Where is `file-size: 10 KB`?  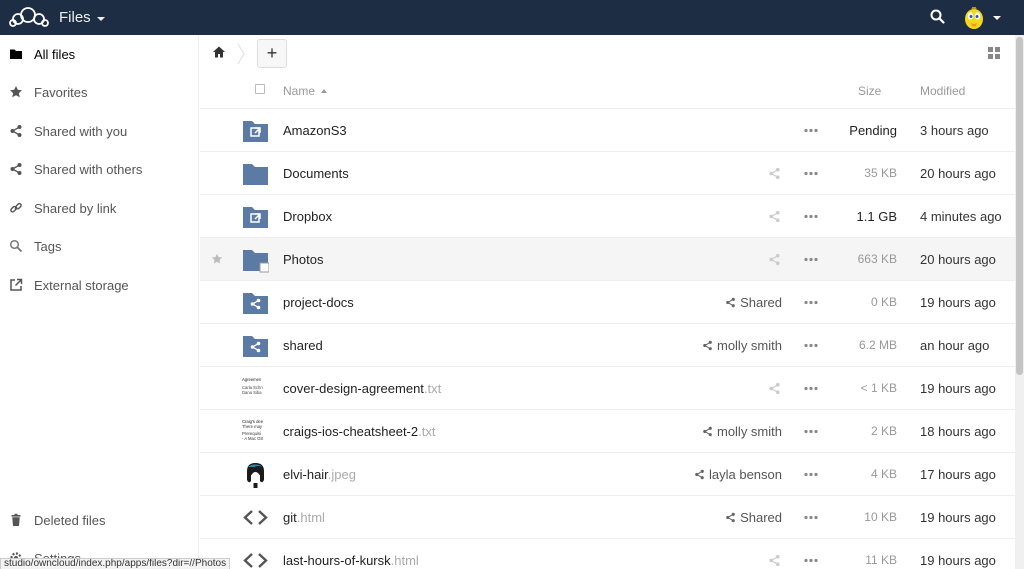
file-size: 10 KB is located at coordinates (880, 517).